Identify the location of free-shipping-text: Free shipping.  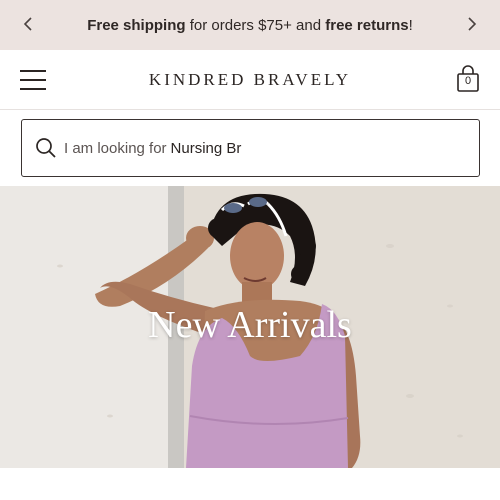
(136, 25).